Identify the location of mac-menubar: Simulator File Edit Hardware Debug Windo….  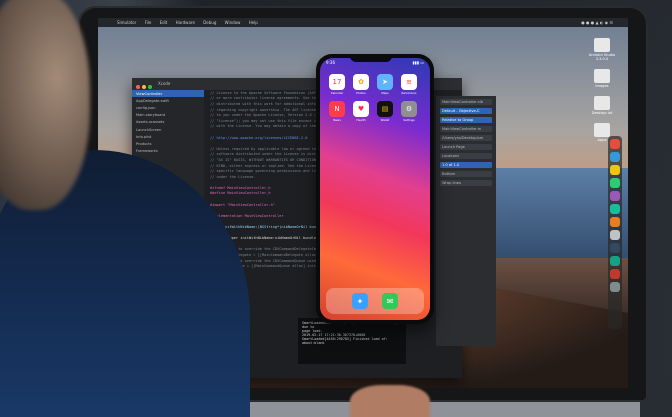
(363, 22).